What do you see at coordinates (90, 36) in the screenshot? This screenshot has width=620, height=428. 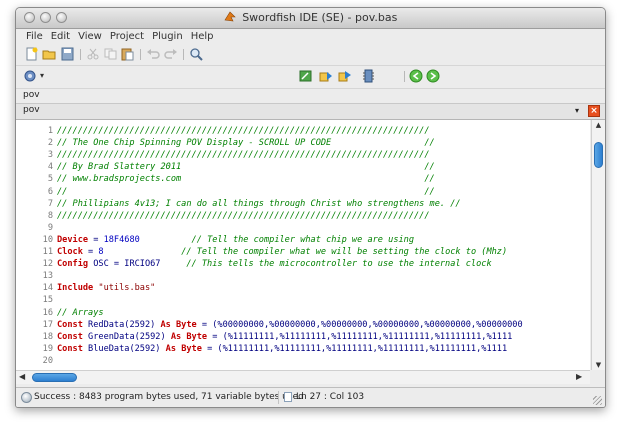 I see `menu-view: View` at bounding box center [90, 36].